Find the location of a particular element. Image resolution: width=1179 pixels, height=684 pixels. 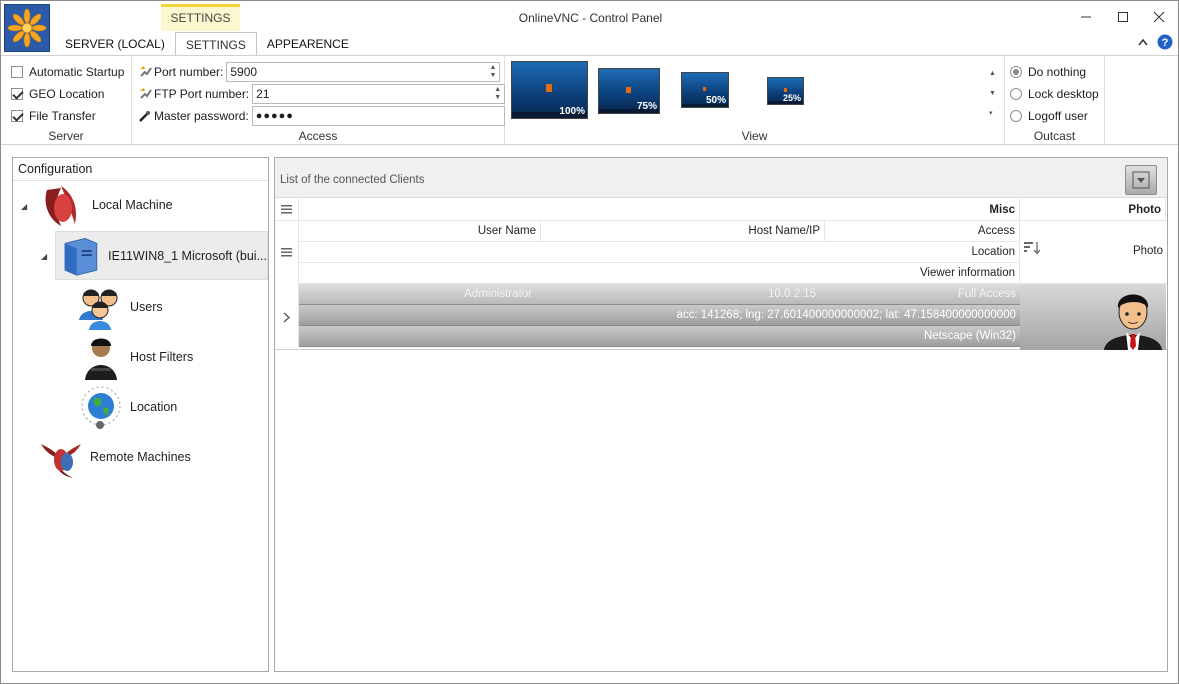

customize-dropdown-button is located at coordinates (1141, 180).